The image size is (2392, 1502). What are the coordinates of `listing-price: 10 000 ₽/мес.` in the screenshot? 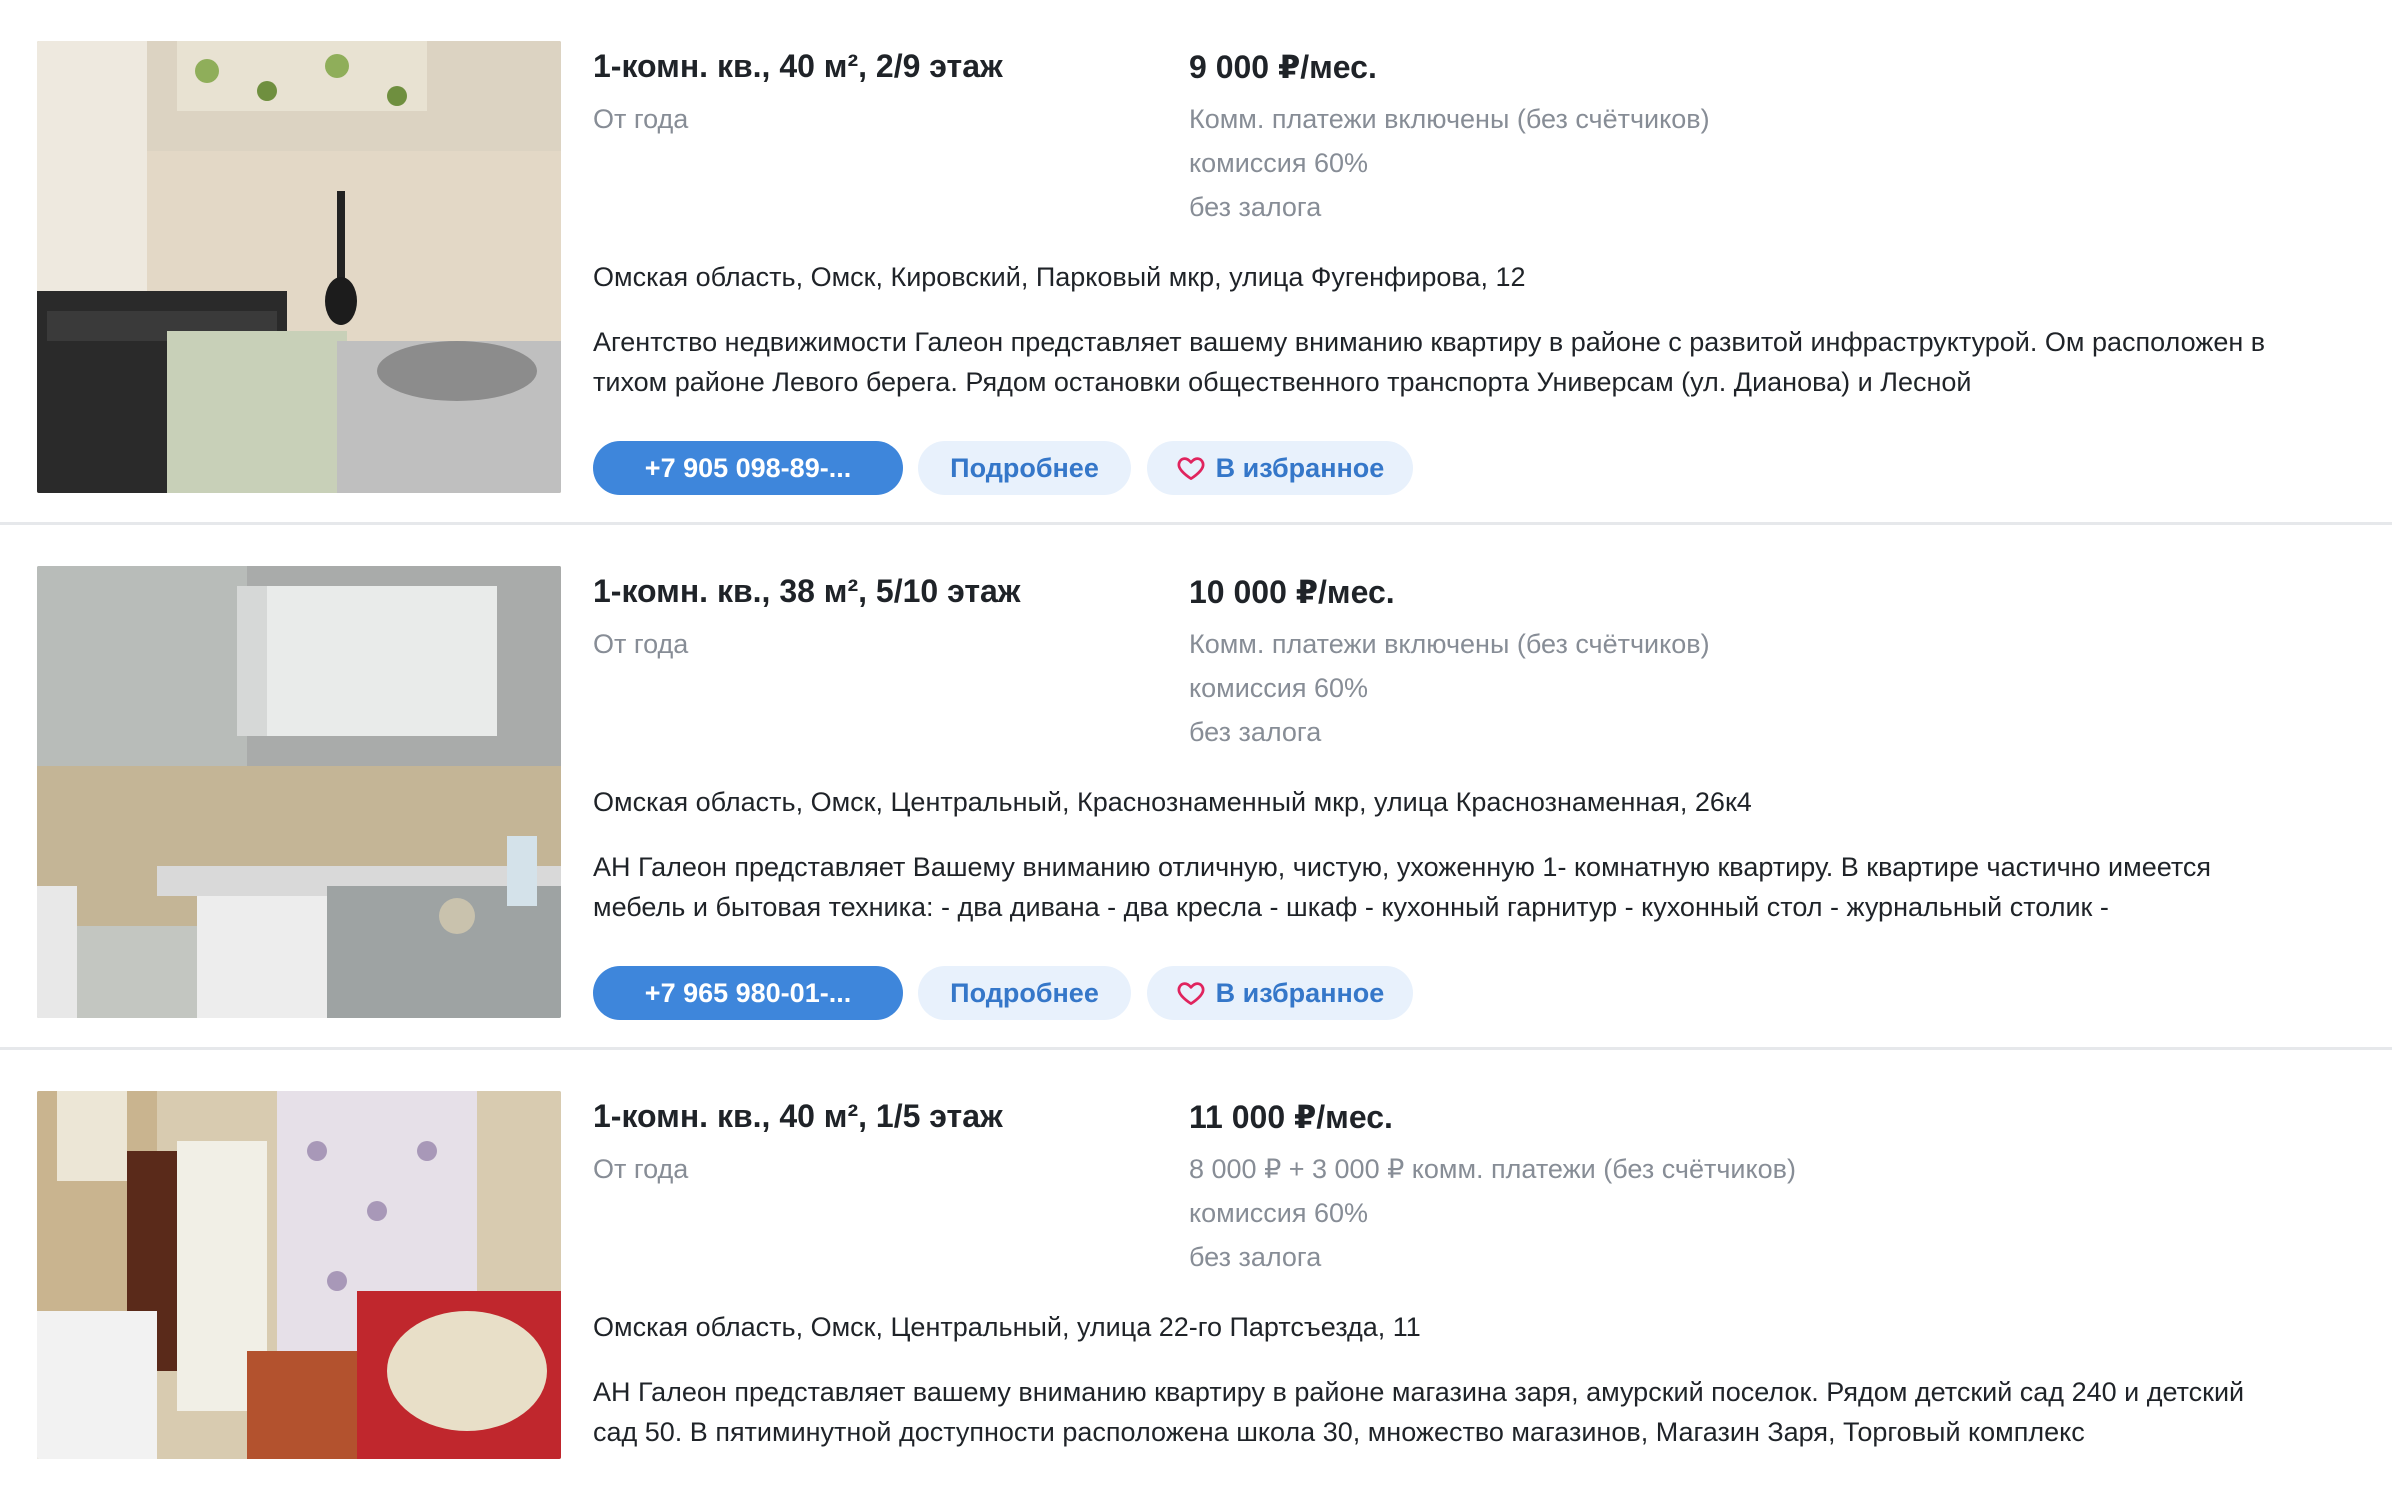 It's located at (1292, 592).